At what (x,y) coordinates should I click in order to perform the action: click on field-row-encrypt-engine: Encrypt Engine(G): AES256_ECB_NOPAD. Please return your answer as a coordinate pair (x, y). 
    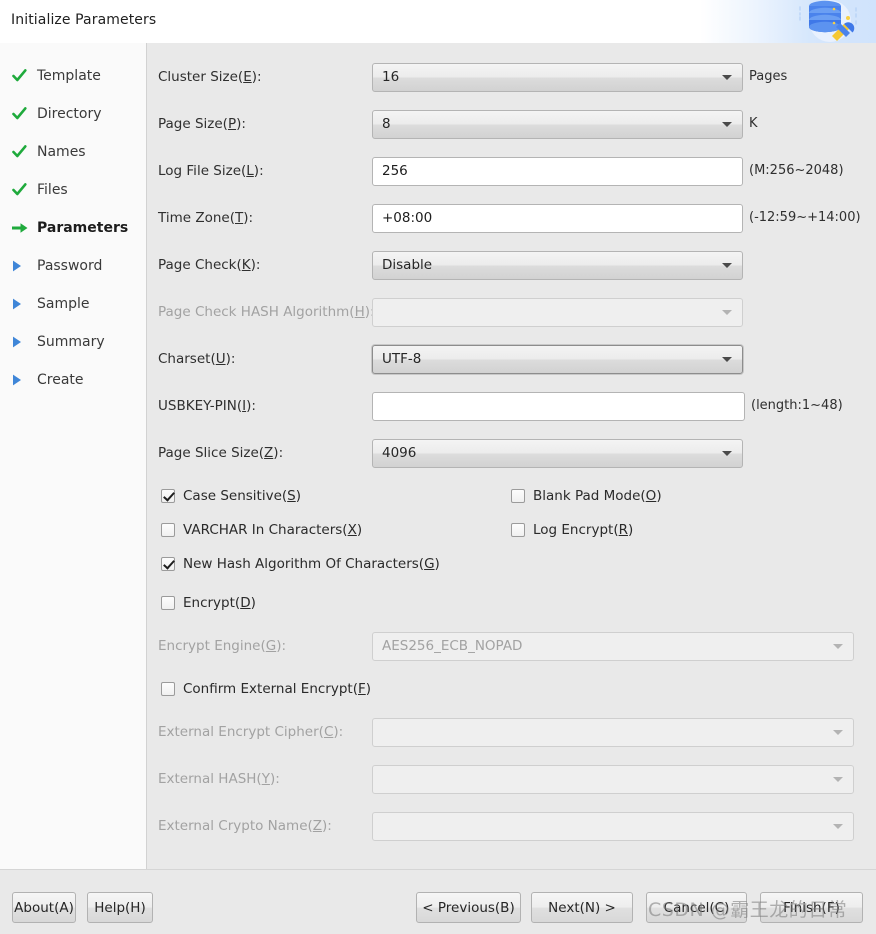
    Looking at the image, I should click on (511, 646).